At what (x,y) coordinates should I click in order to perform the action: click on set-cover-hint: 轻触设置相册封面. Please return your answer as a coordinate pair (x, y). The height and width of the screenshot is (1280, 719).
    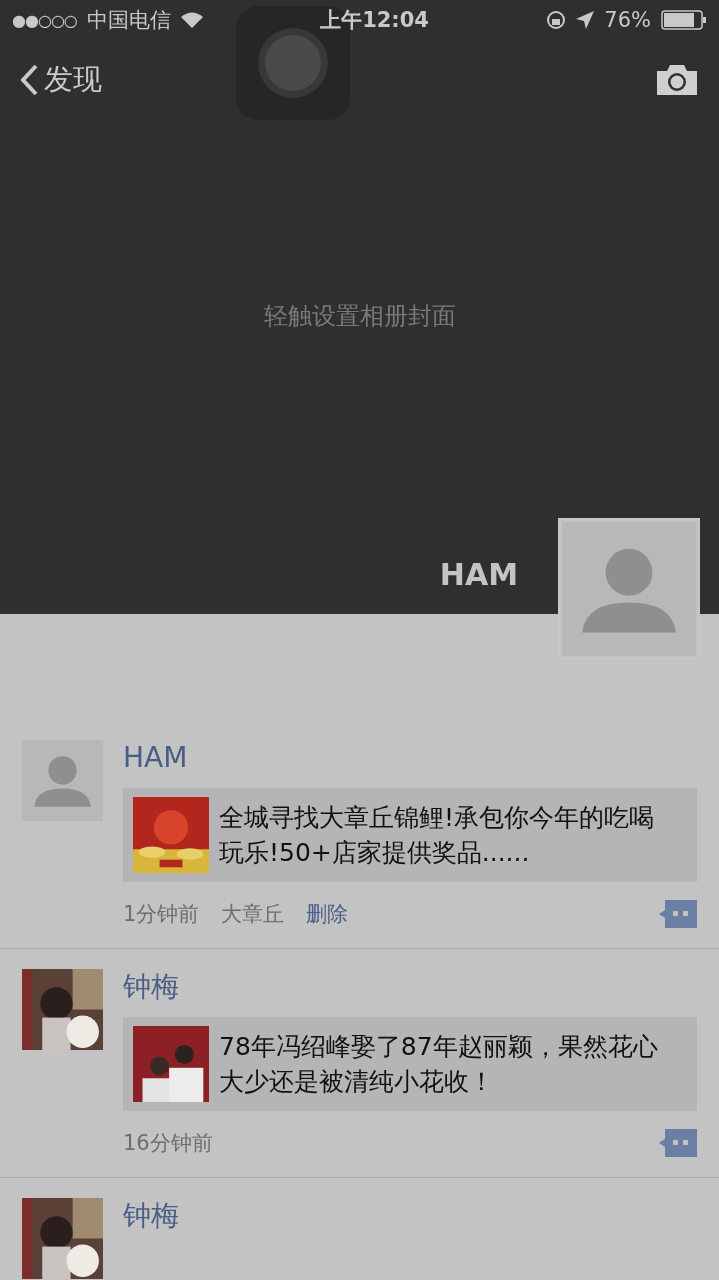
    Looking at the image, I should click on (359, 316).